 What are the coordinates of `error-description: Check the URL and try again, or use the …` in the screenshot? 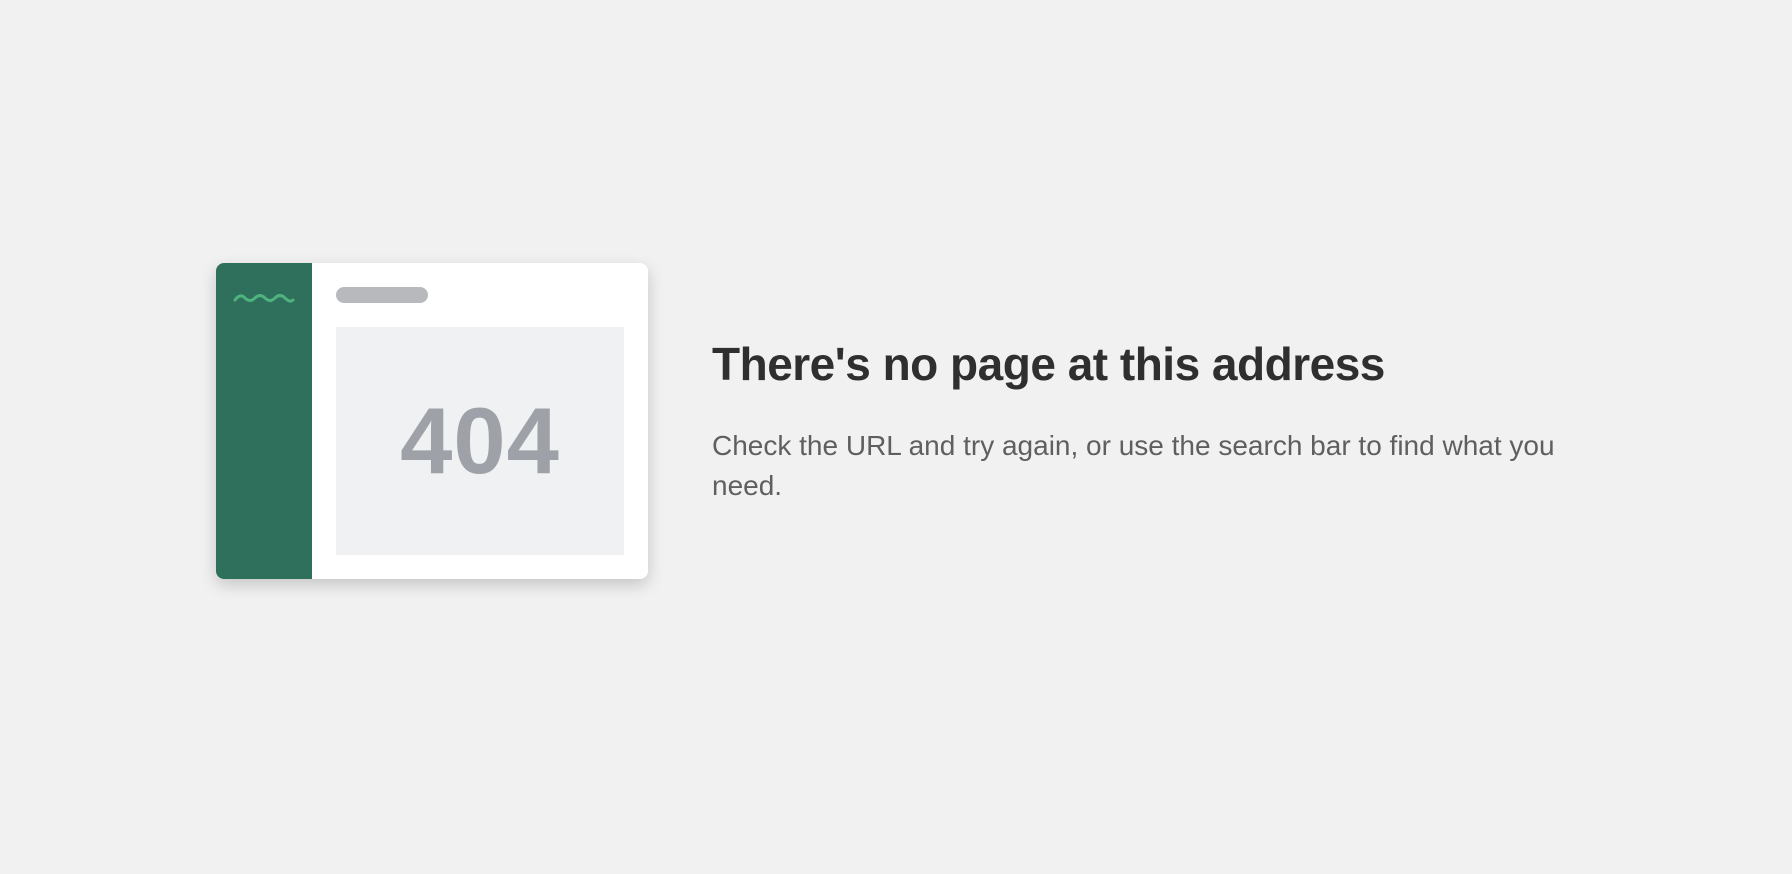 It's located at (1133, 465).